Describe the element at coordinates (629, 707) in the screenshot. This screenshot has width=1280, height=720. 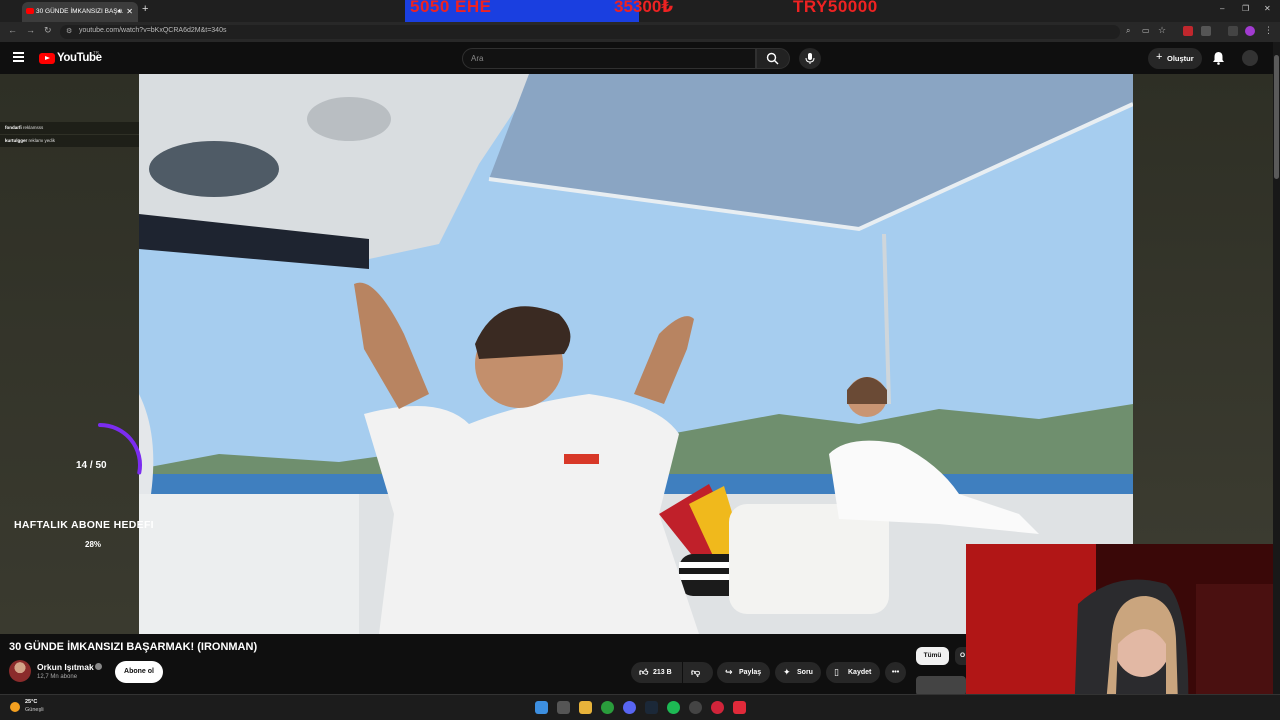
I see `discord-icon` at that location.